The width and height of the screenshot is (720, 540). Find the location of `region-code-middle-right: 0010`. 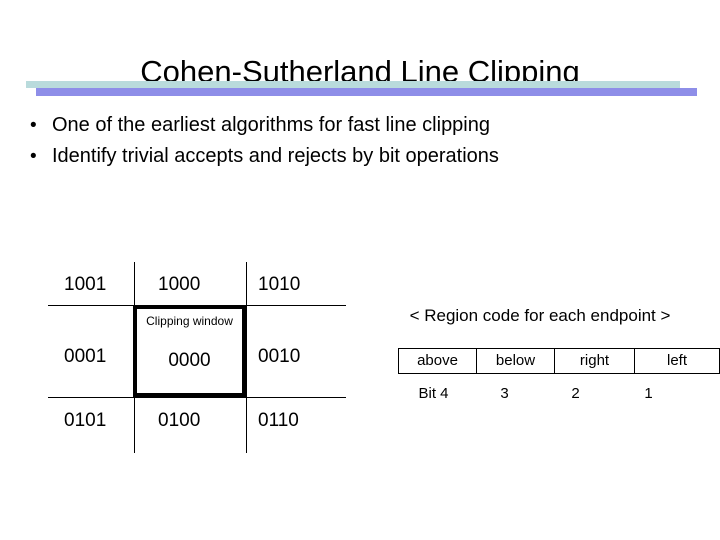

region-code-middle-right: 0010 is located at coordinates (279, 356).